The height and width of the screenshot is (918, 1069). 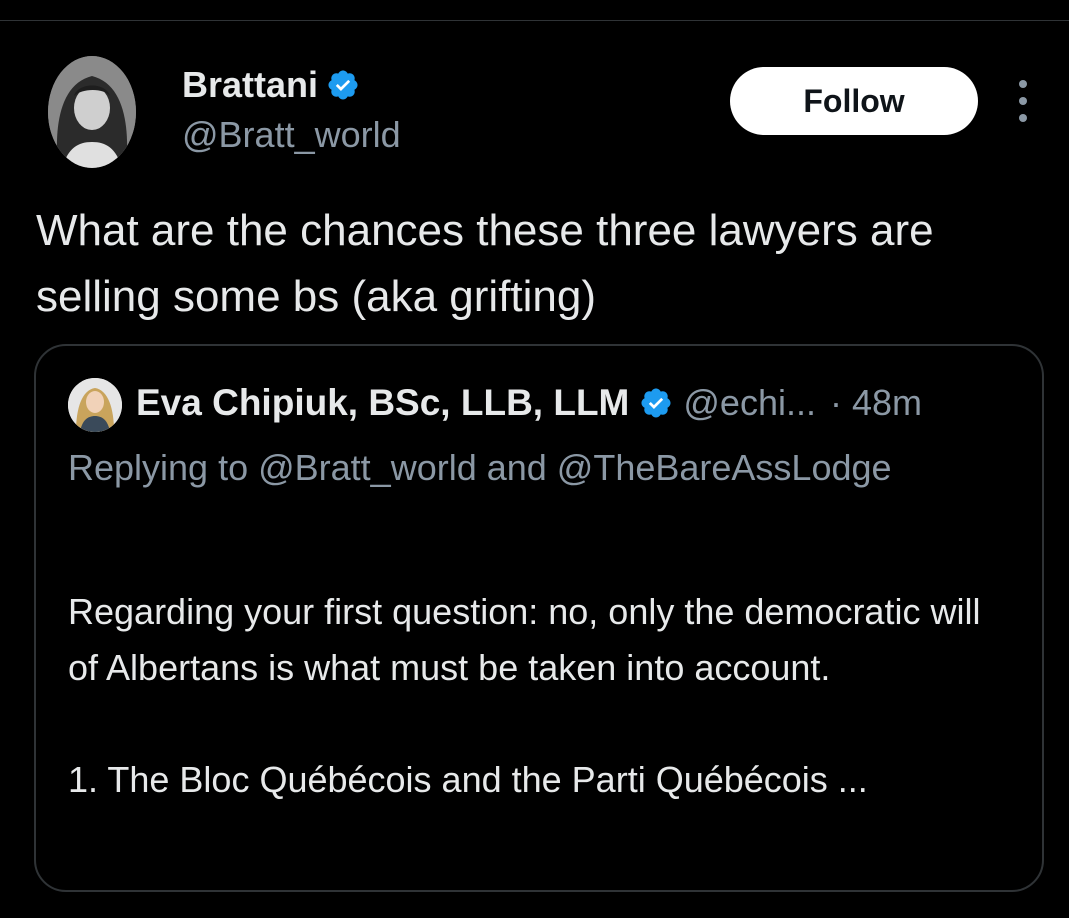 What do you see at coordinates (95, 405) in the screenshot?
I see `quoted-author-avatar` at bounding box center [95, 405].